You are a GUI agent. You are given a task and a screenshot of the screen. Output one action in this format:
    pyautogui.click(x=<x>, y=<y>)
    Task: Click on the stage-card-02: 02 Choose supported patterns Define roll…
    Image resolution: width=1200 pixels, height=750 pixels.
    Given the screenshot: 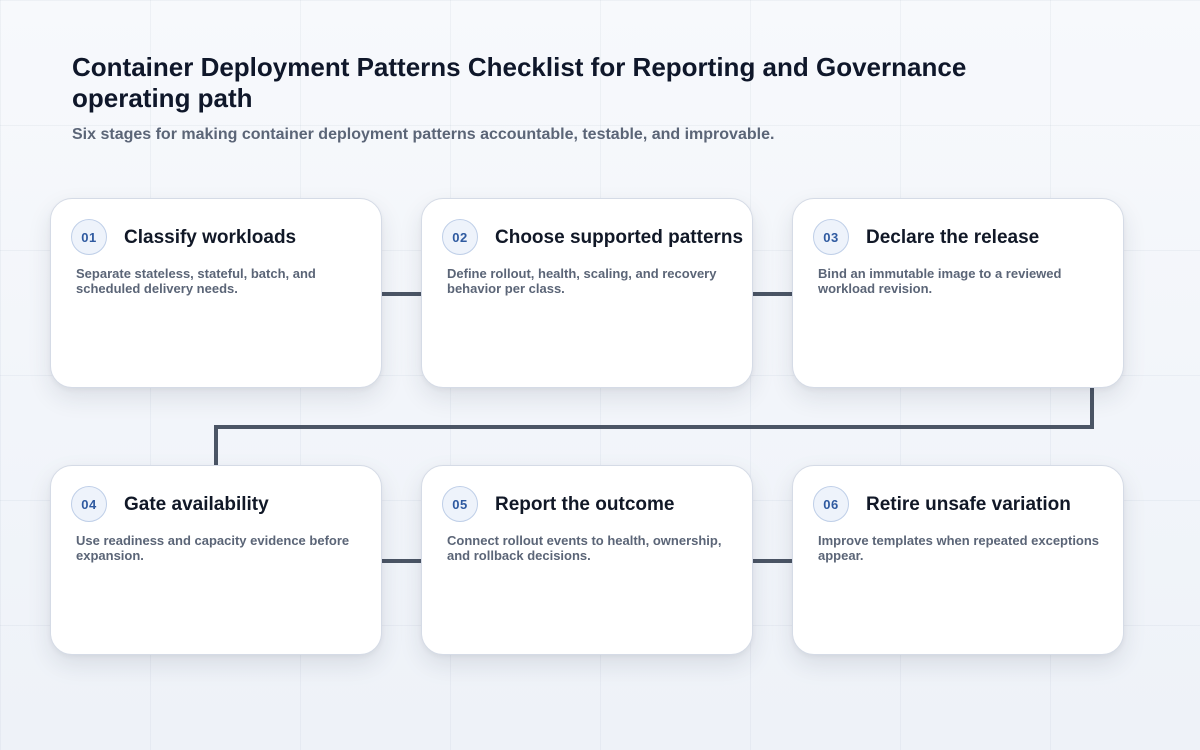 What is the action you would take?
    pyautogui.click(x=587, y=293)
    